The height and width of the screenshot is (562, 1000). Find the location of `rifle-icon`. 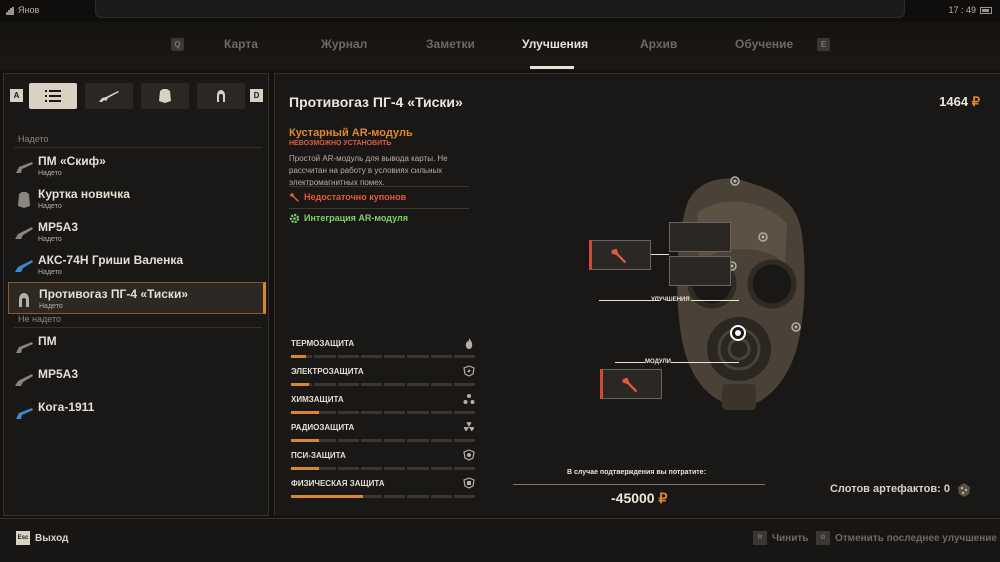

rifle-icon is located at coordinates (109, 96).